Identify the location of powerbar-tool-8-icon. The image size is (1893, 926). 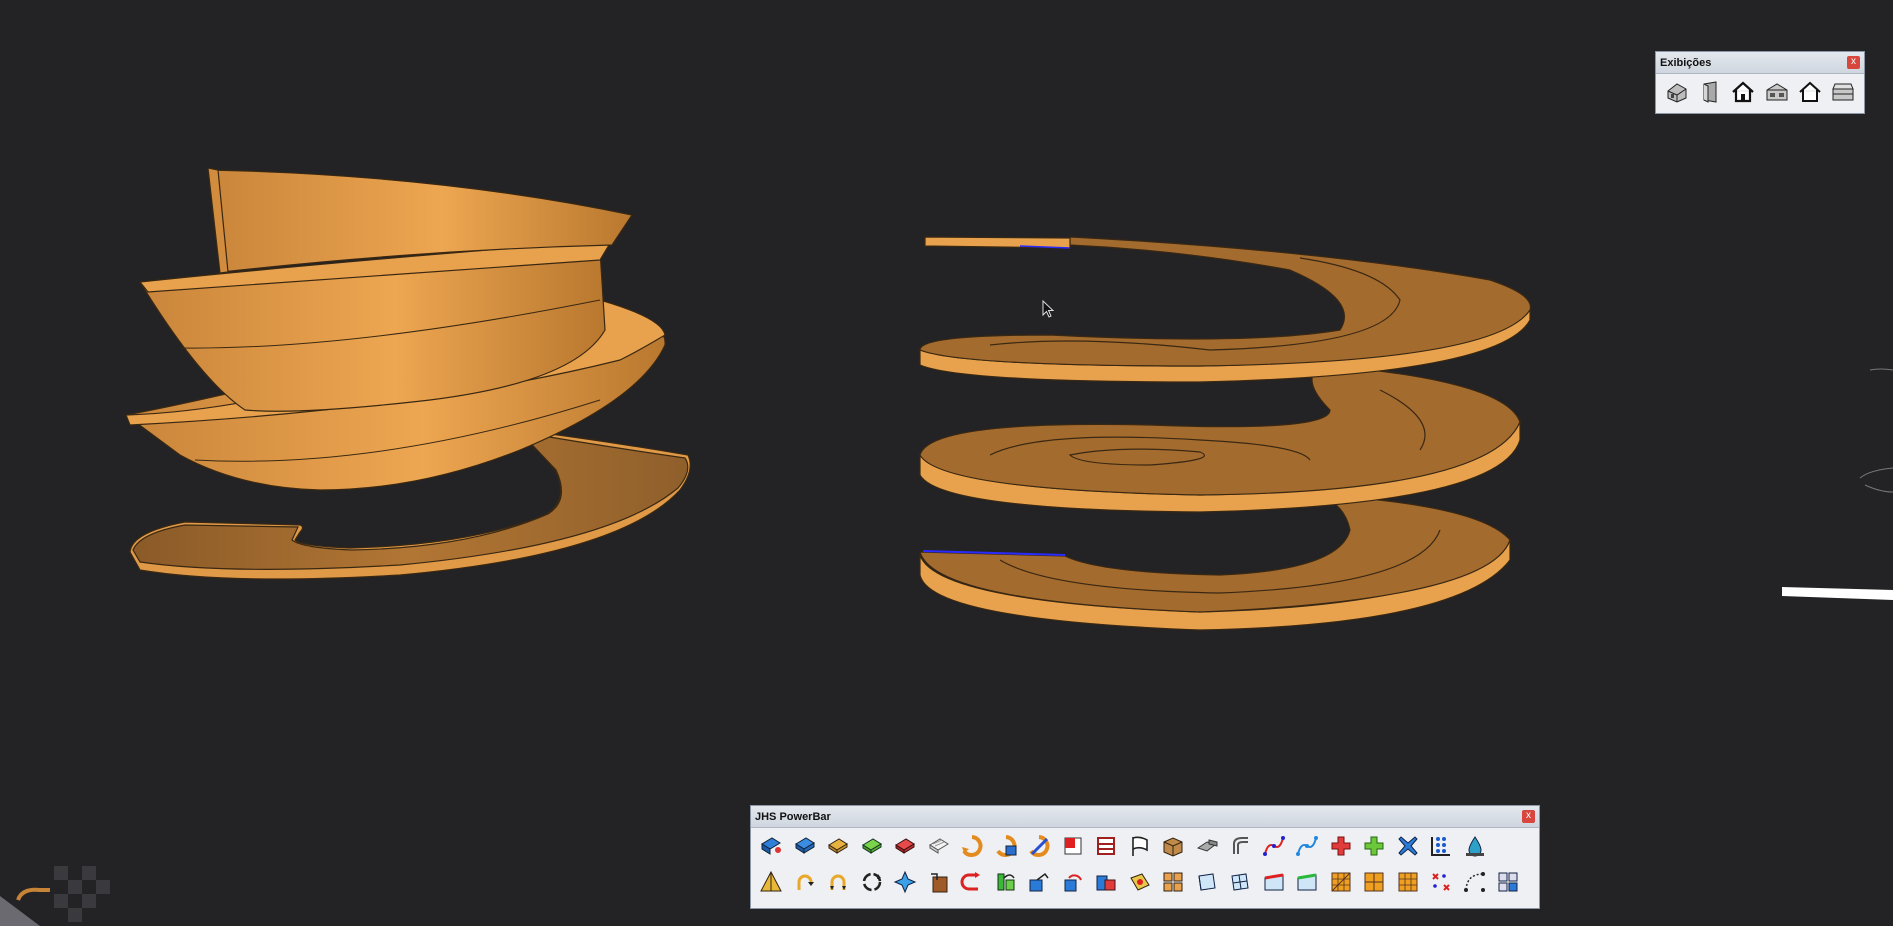
(1006, 846).